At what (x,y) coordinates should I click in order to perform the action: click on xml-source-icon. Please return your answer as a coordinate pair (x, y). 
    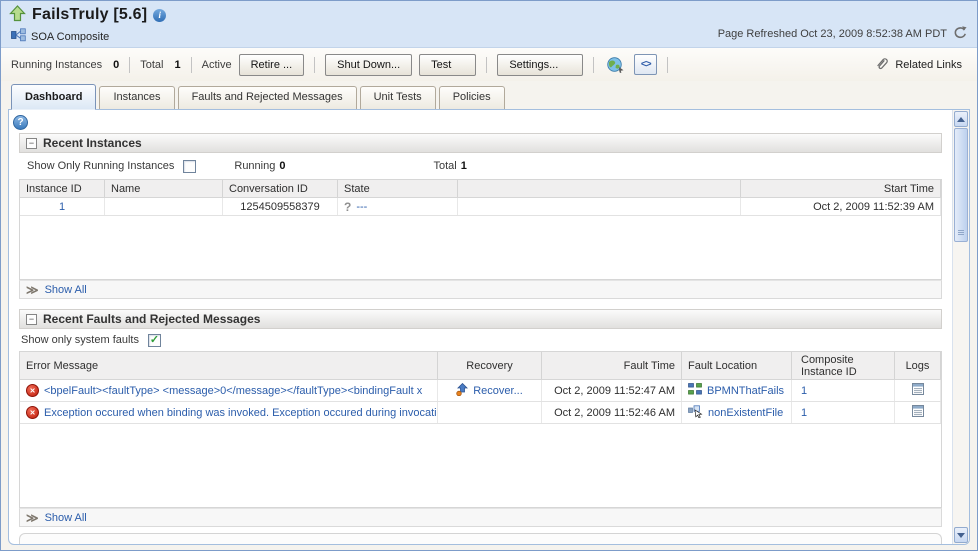
    Looking at the image, I should click on (646, 64).